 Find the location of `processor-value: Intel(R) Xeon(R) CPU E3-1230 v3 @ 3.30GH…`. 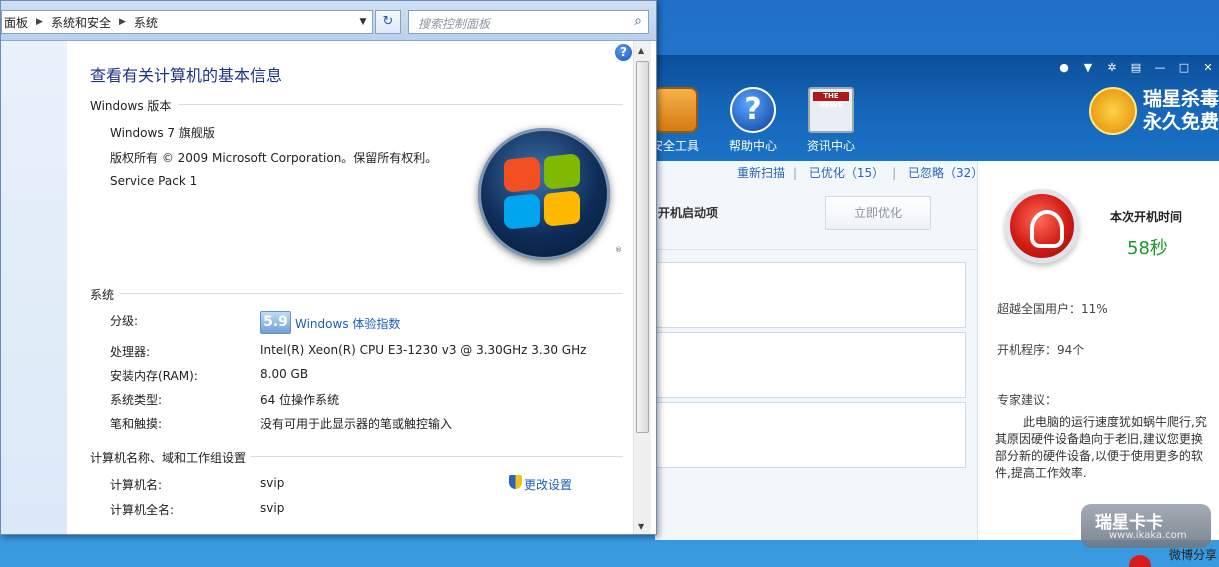

processor-value: Intel(R) Xeon(R) CPU E3-1230 v3 @ 3.30GH… is located at coordinates (423, 350).